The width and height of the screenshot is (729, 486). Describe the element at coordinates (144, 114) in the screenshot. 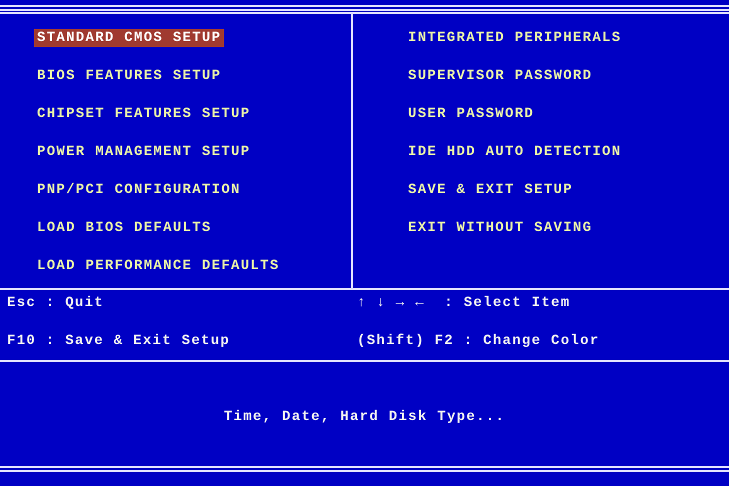

I see `menu-item: CHIPSET FEATURES SETUP` at that location.